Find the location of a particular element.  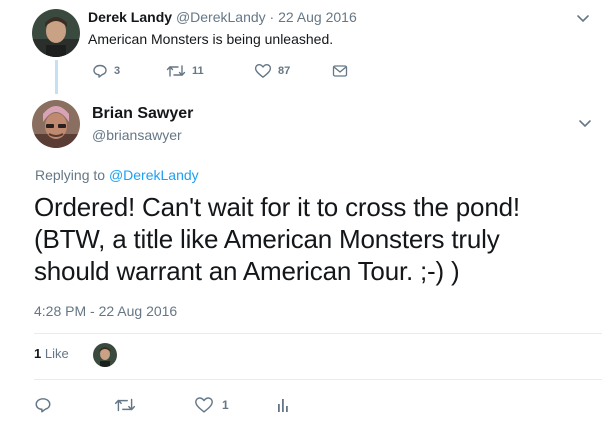

reply-button is located at coordinates (43, 405).